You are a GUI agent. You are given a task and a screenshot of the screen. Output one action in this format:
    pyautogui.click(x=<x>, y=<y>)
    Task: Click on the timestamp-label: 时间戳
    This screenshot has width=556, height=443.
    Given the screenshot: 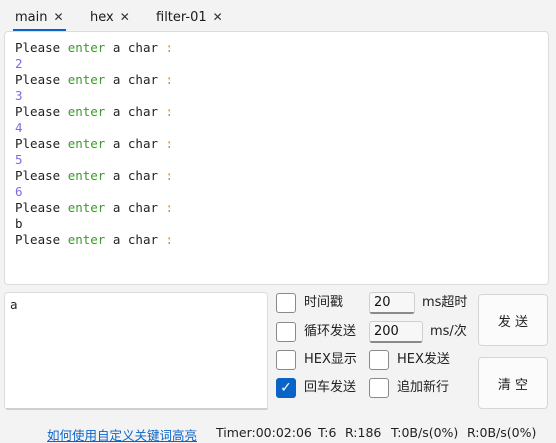 What is the action you would take?
    pyautogui.click(x=324, y=302)
    